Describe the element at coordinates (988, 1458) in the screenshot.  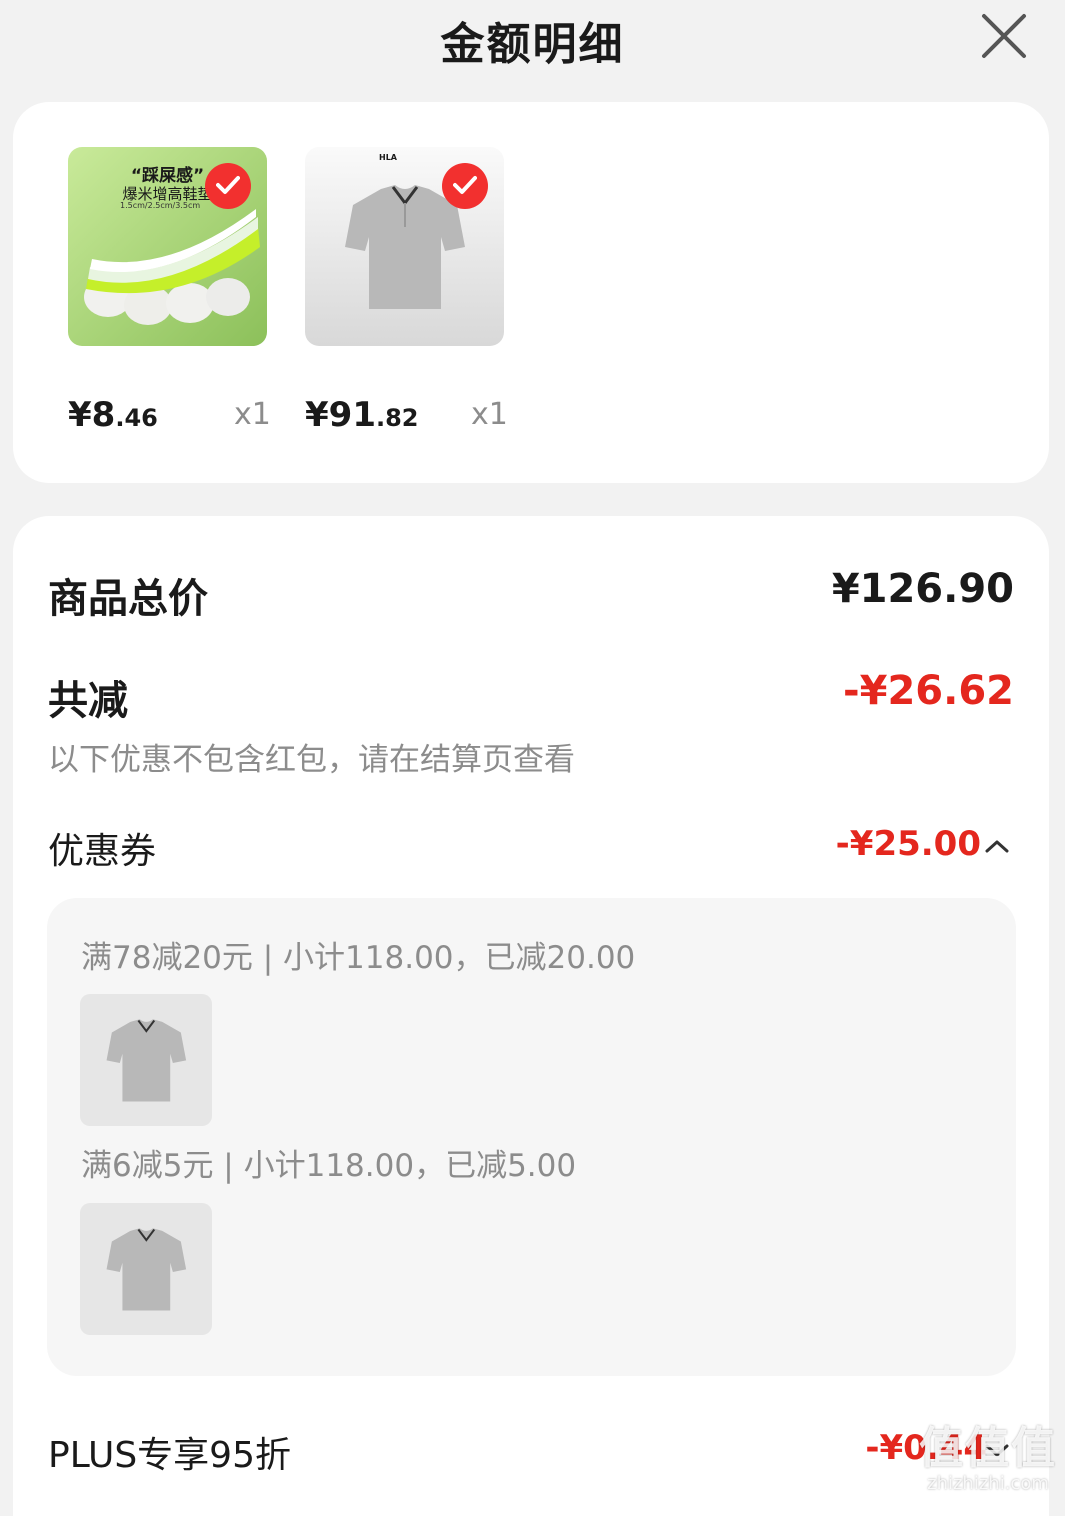
I see `watermark: 值值值 zhizhizhi.com` at that location.